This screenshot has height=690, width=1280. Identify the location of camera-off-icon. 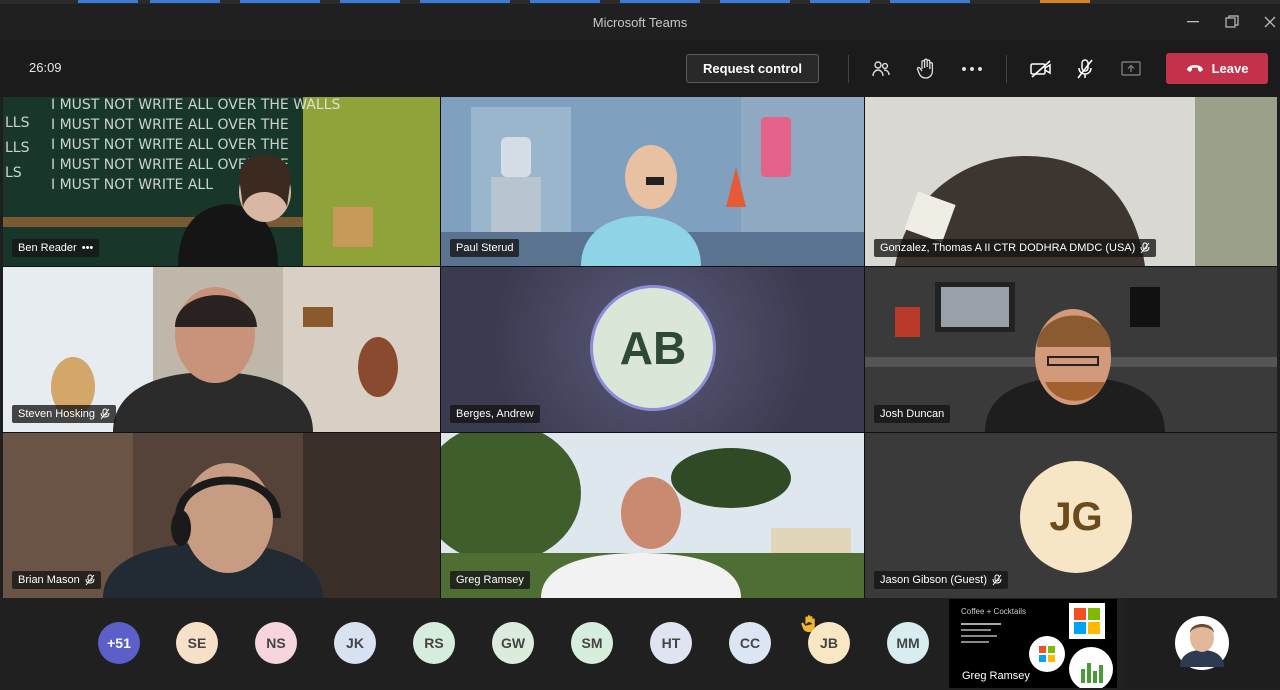
(1040, 69).